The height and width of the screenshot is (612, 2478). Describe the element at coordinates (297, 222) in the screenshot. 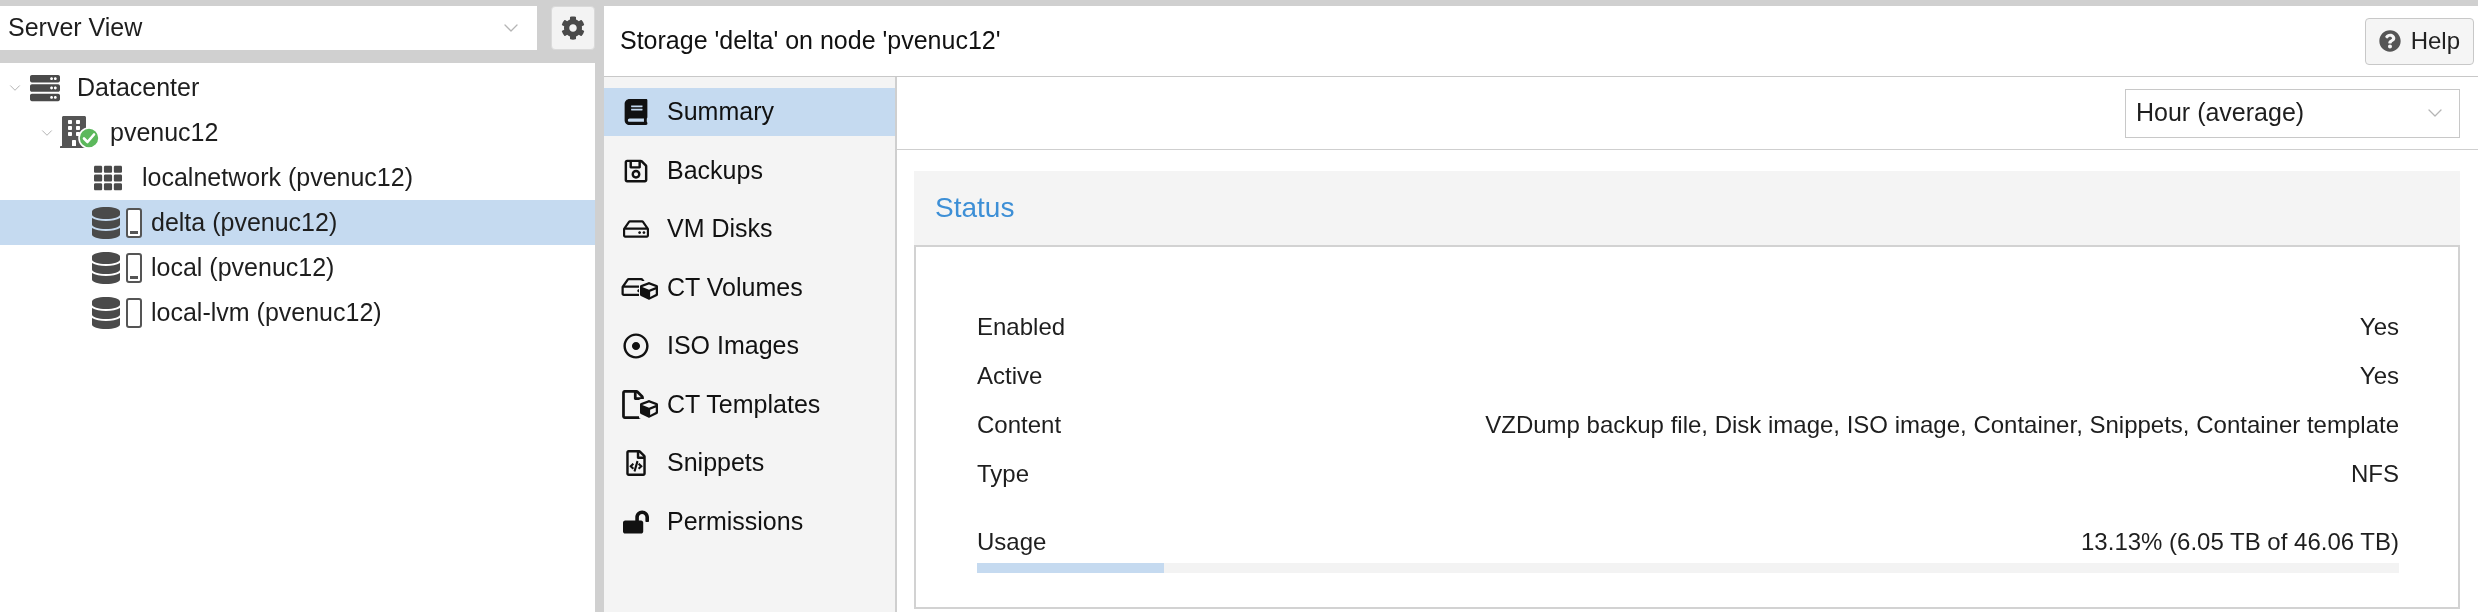

I see `tree-item: delta (pvenuc12)` at that location.